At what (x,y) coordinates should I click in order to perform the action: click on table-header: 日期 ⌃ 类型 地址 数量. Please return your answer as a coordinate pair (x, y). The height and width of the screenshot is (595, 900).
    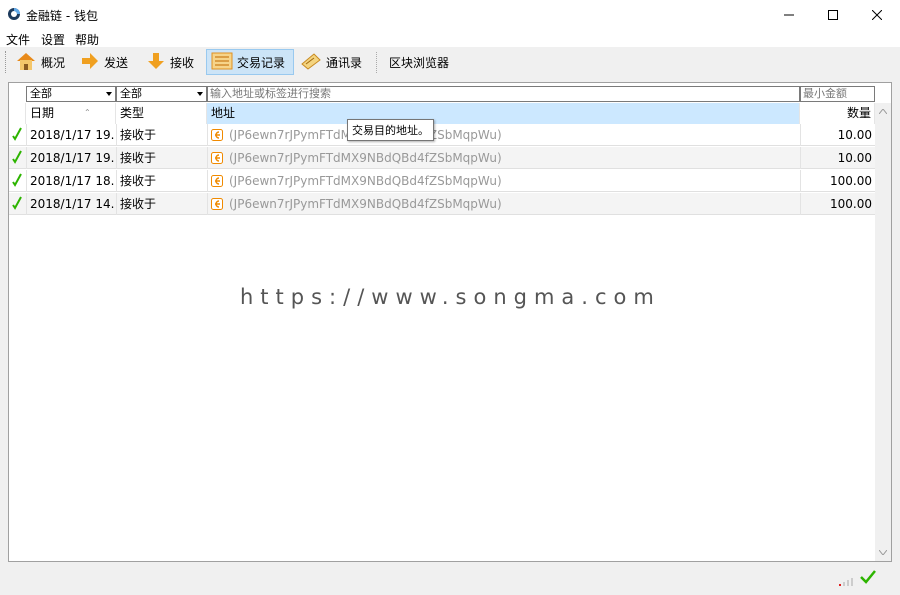
    Looking at the image, I should click on (442, 113).